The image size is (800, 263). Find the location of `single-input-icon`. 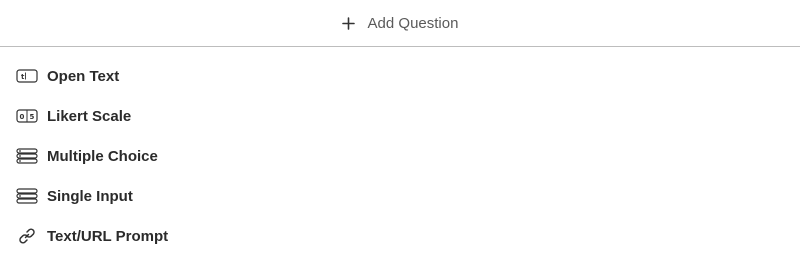

single-input-icon is located at coordinates (27, 196).